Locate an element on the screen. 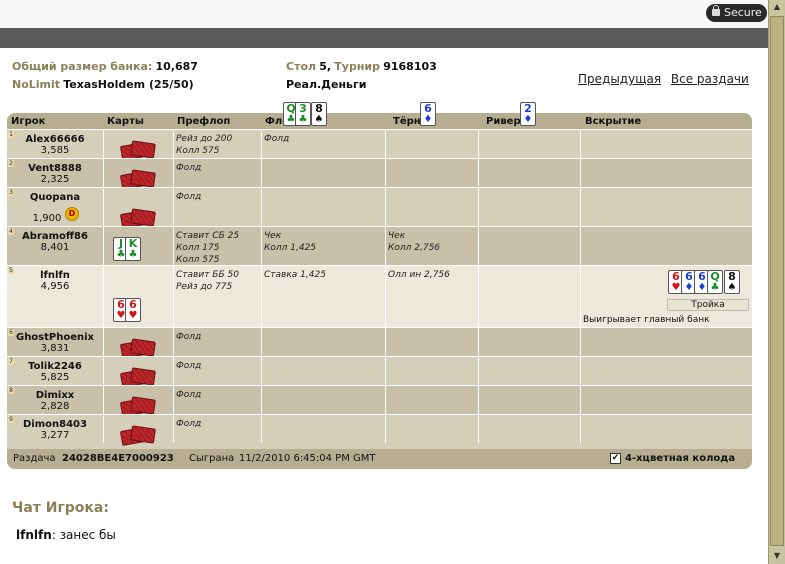 This screenshot has height=564, width=785. player-chips: 8,401 is located at coordinates (55, 247).